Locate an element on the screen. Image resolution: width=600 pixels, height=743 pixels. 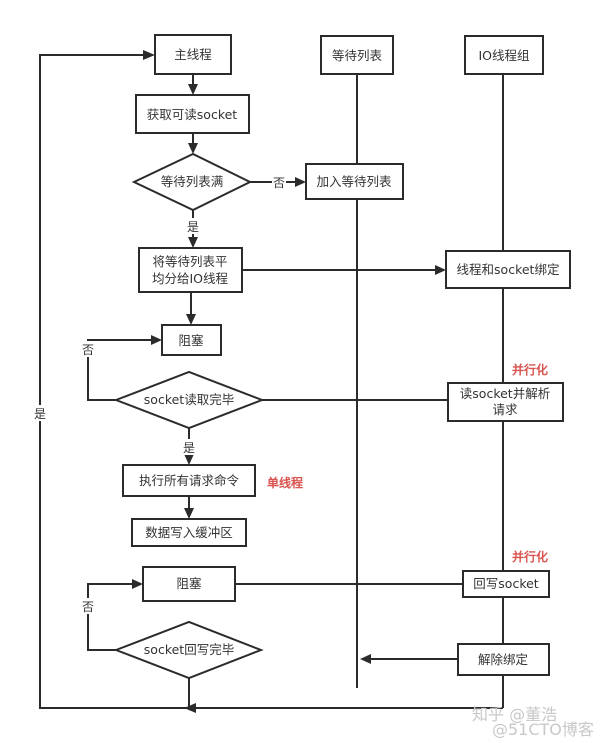
node-write-back-socket: 回写socket is located at coordinates (506, 584).